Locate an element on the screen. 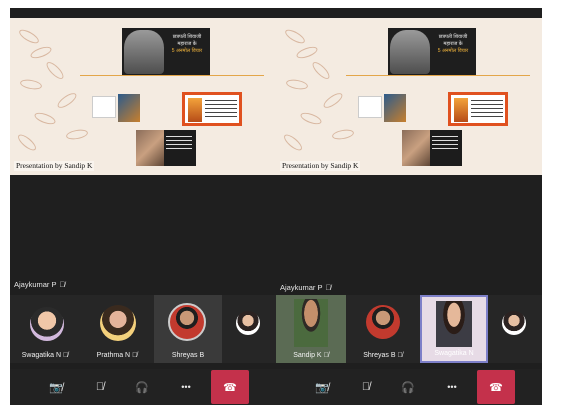  participant-strip: Swagatika N 🎙̸ Prathma N 🎙̸ Shreyas B is located at coordinates (143, 329).